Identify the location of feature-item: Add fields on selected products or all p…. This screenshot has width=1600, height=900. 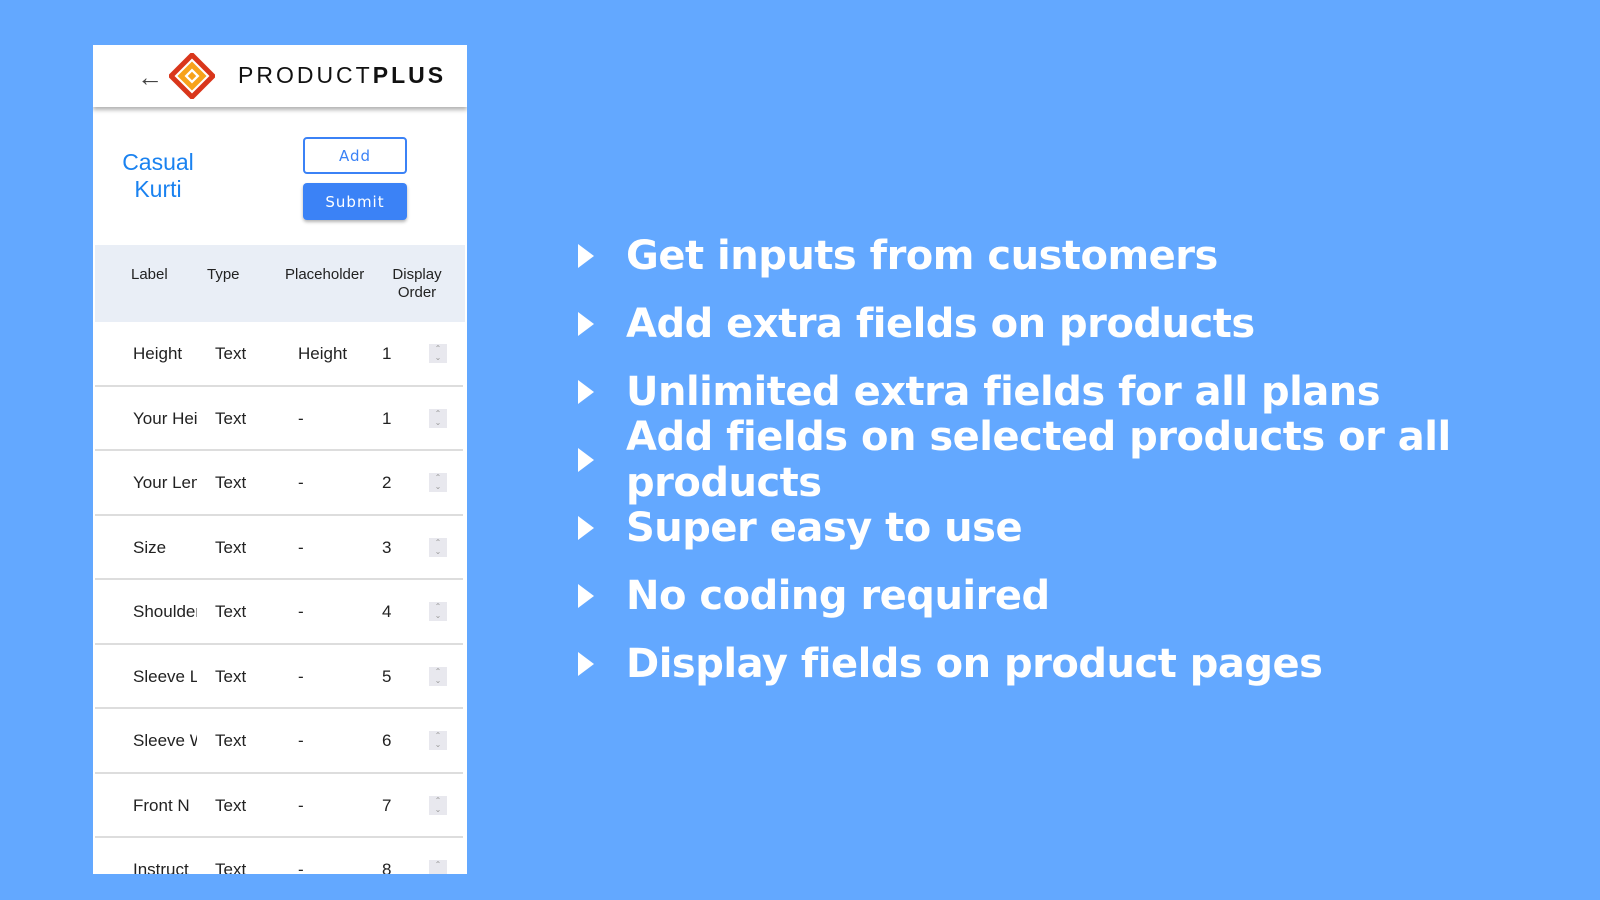
(1089, 460).